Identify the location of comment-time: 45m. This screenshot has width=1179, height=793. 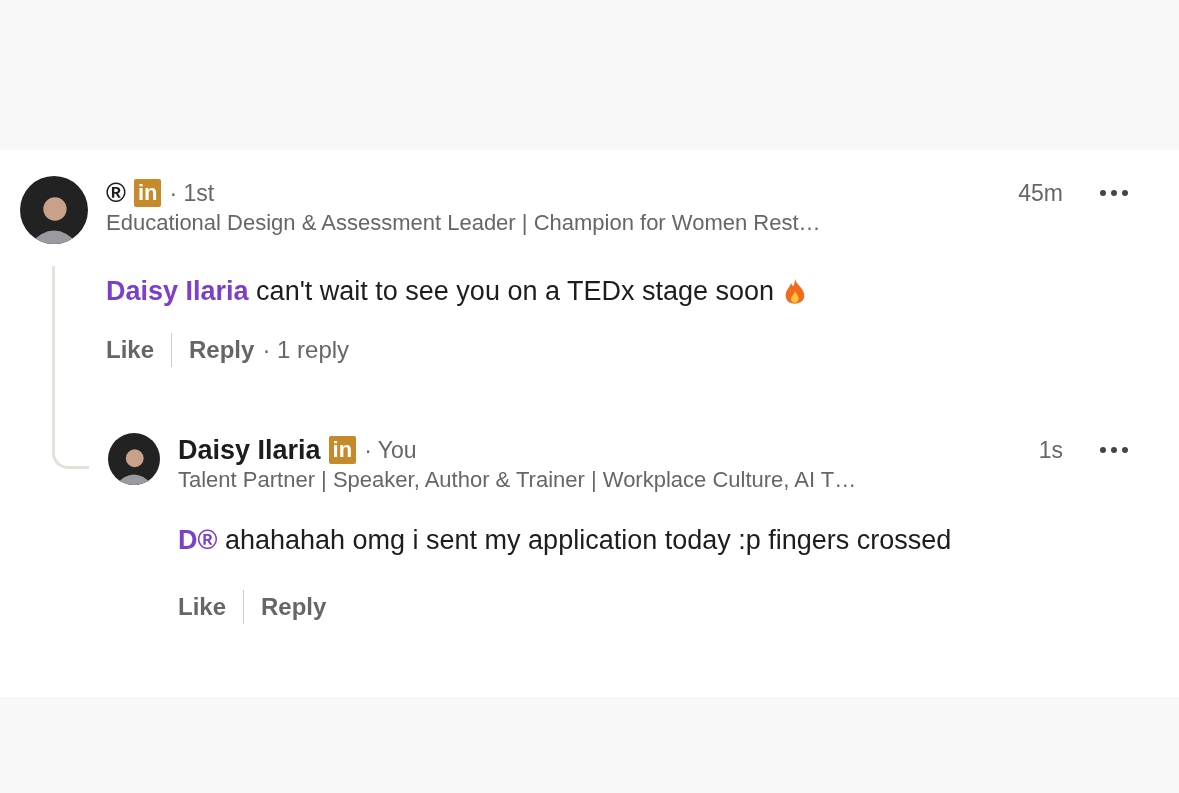
(1040, 193).